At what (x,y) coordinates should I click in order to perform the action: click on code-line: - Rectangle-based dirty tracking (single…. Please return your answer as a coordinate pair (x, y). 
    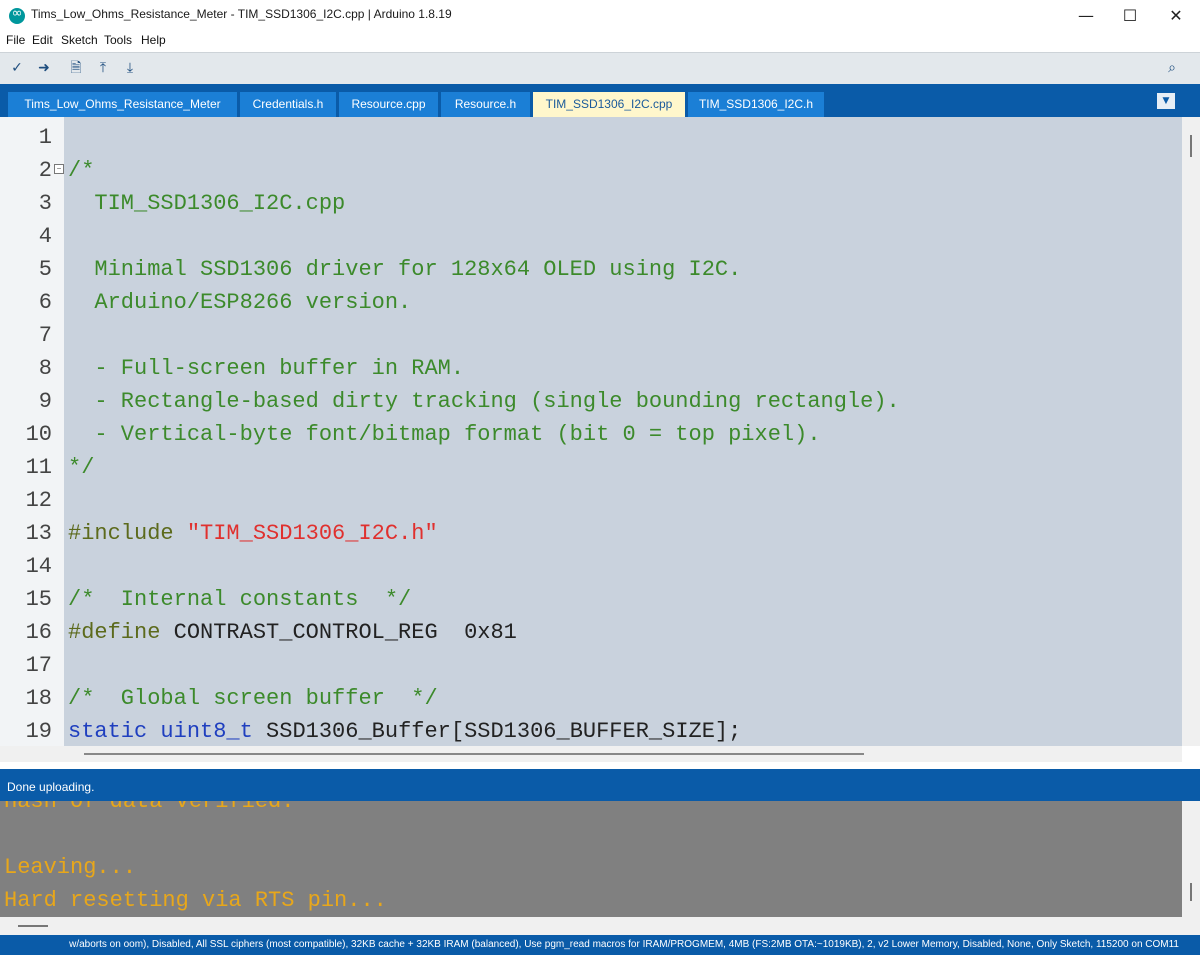
    Looking at the image, I should click on (484, 401).